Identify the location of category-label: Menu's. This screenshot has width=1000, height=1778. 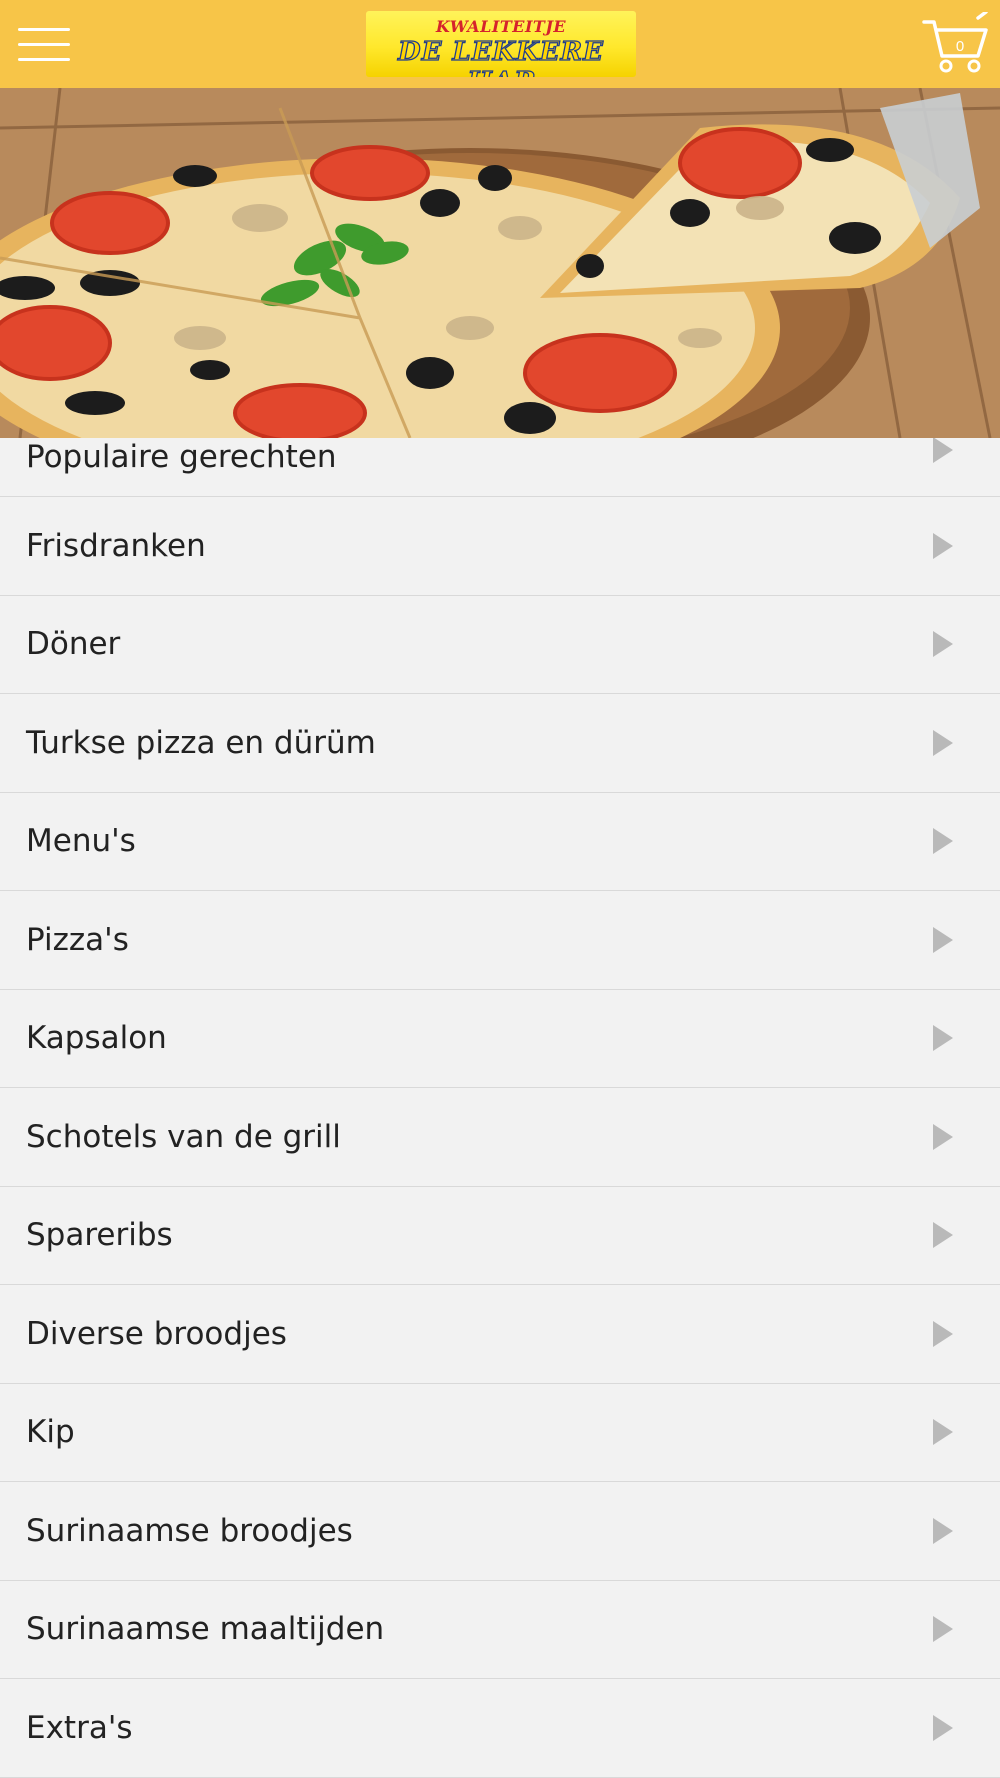
(81, 841).